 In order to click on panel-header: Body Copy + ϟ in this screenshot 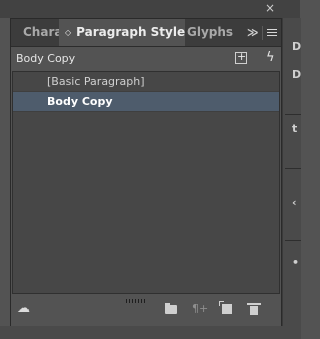, I will do `click(146, 59)`.